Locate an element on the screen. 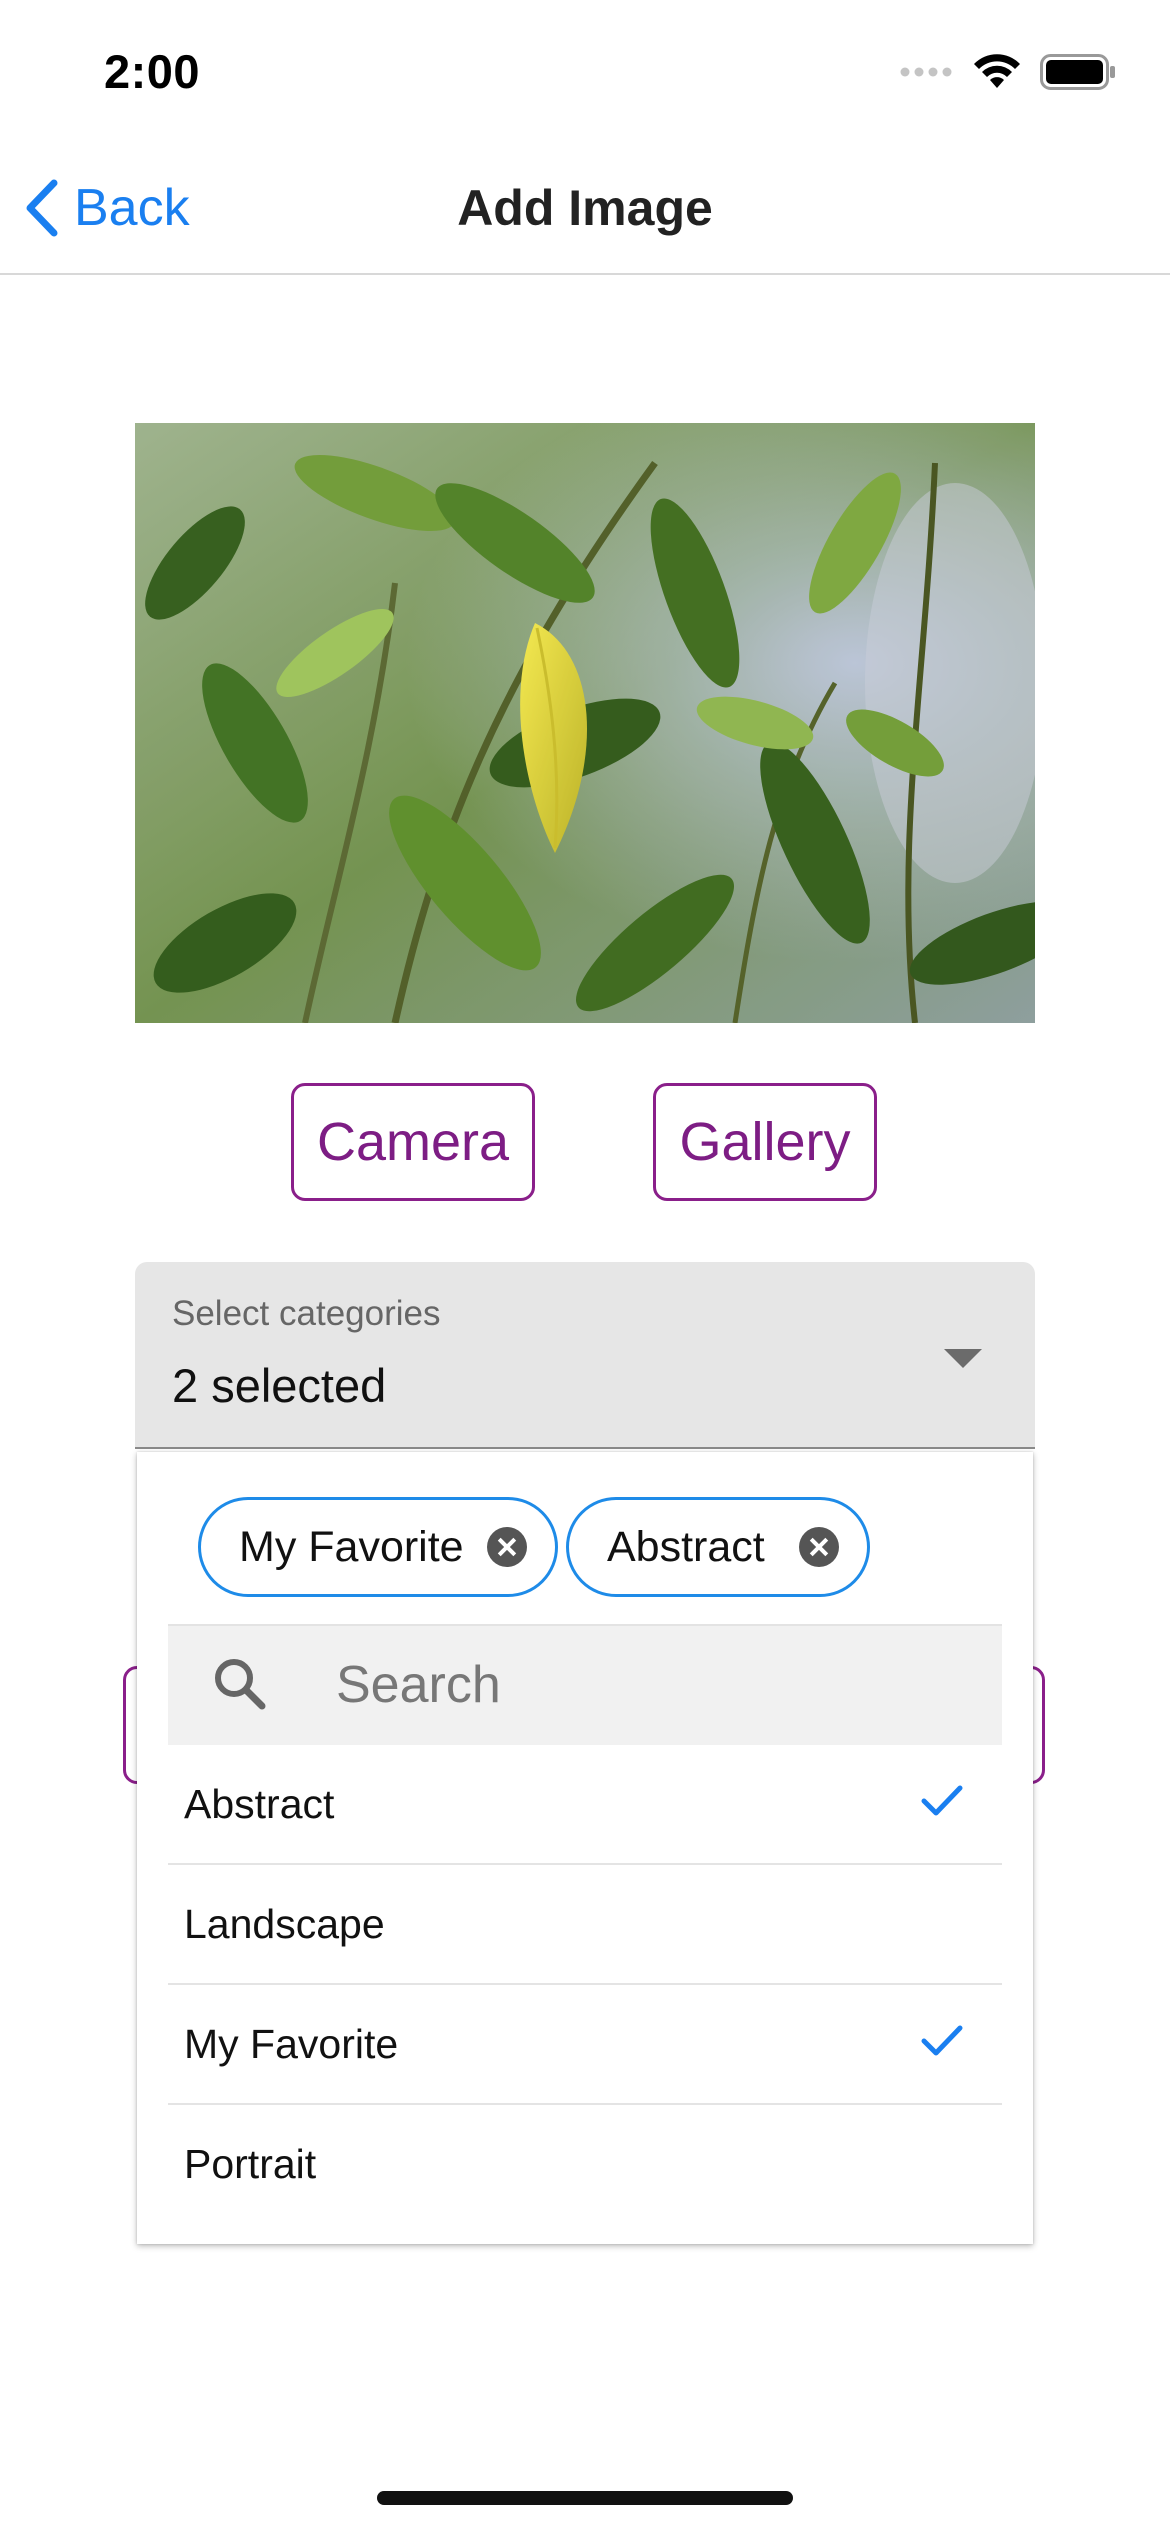 This screenshot has height=2532, width=1170. chip-label: My Favorite is located at coordinates (351, 1546).